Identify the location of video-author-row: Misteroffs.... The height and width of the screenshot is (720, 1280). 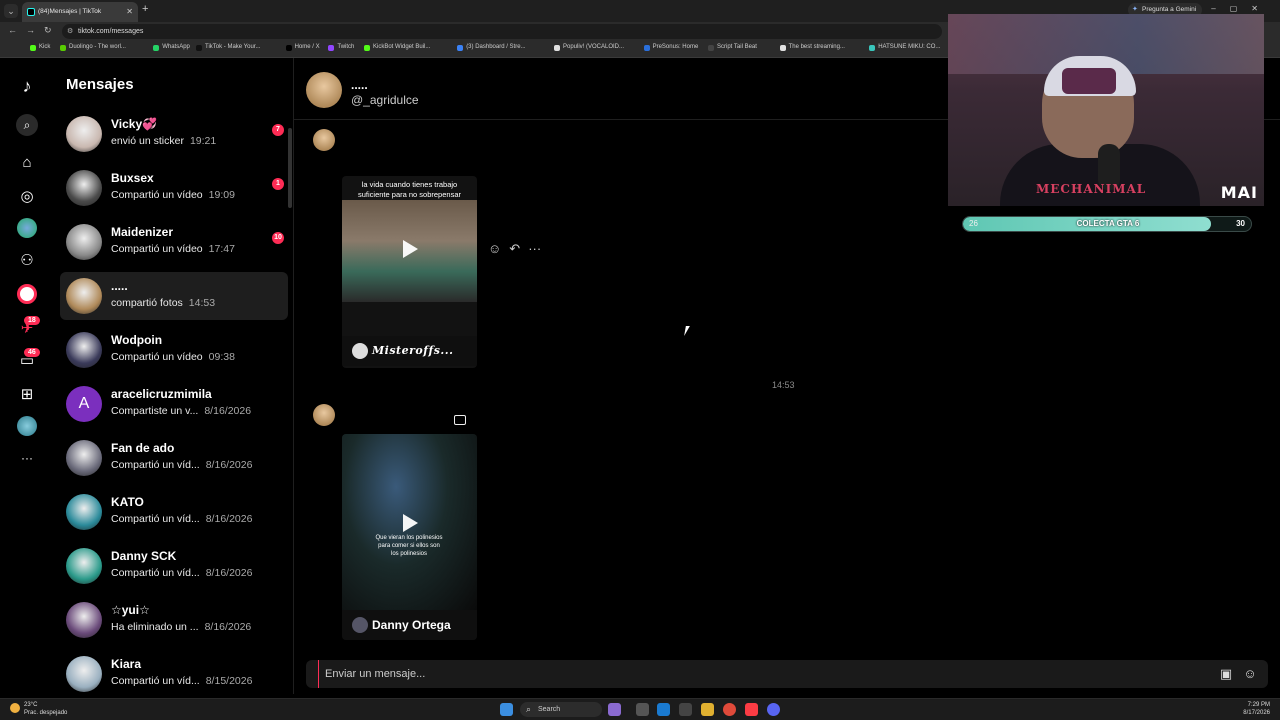
(409, 351).